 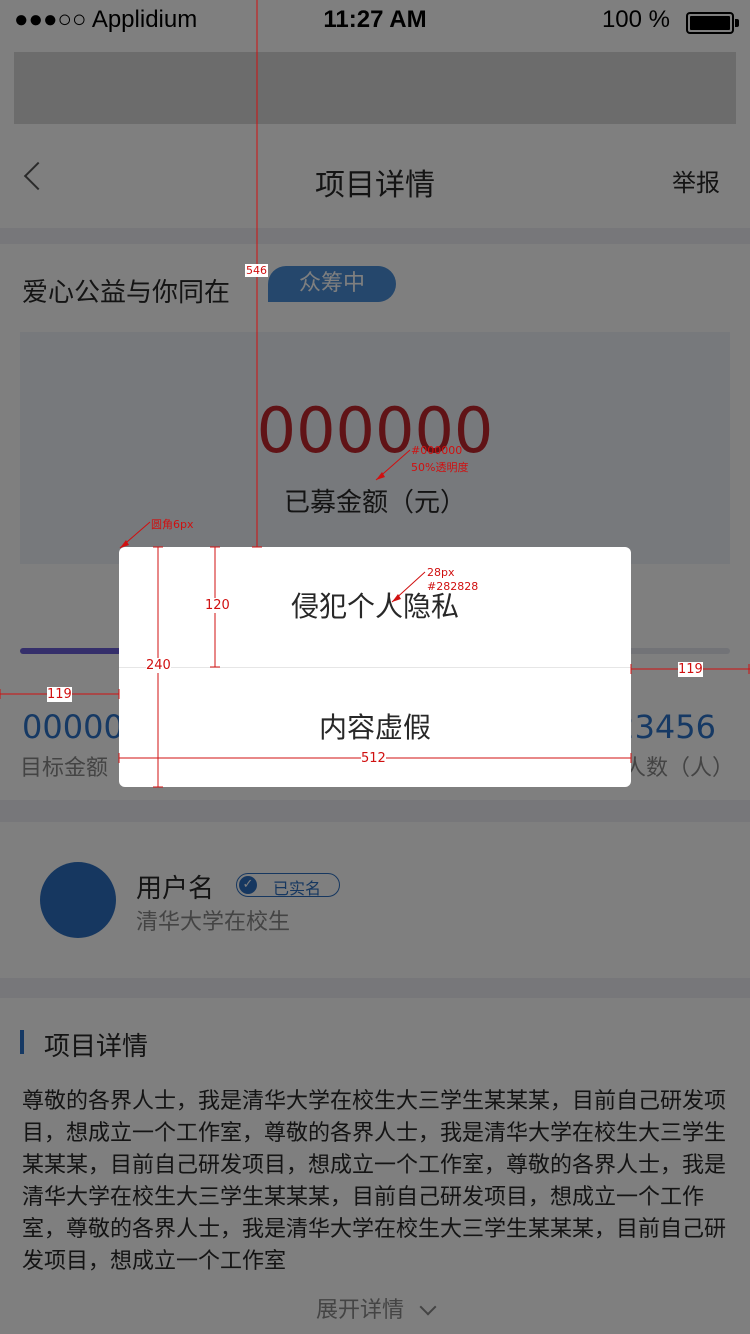 I want to click on annotation-label: 546, so click(x=256, y=270).